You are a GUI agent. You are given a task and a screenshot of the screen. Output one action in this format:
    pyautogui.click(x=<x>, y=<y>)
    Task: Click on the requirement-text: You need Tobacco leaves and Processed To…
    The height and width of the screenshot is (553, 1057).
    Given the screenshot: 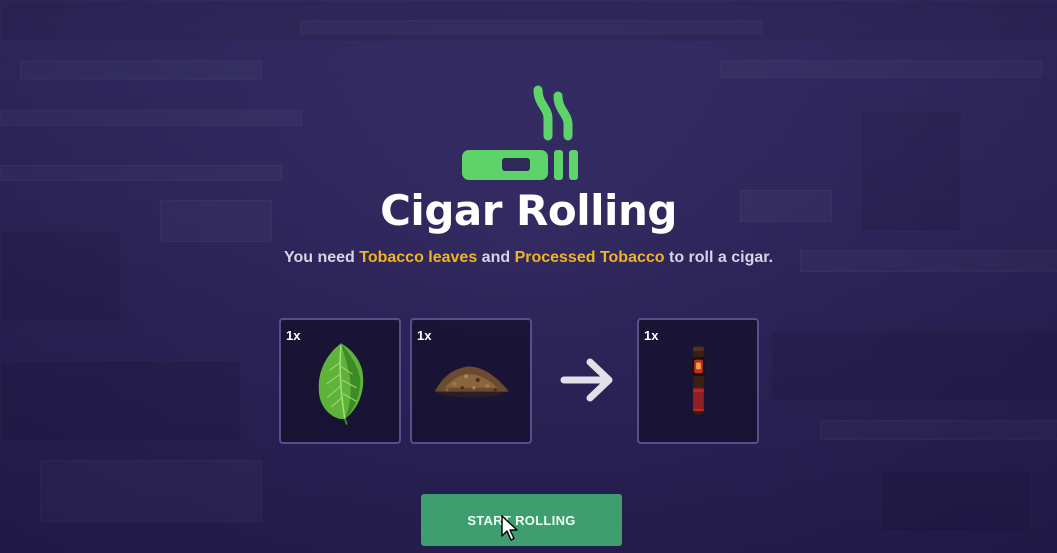 What is the action you would take?
    pyautogui.click(x=528, y=258)
    